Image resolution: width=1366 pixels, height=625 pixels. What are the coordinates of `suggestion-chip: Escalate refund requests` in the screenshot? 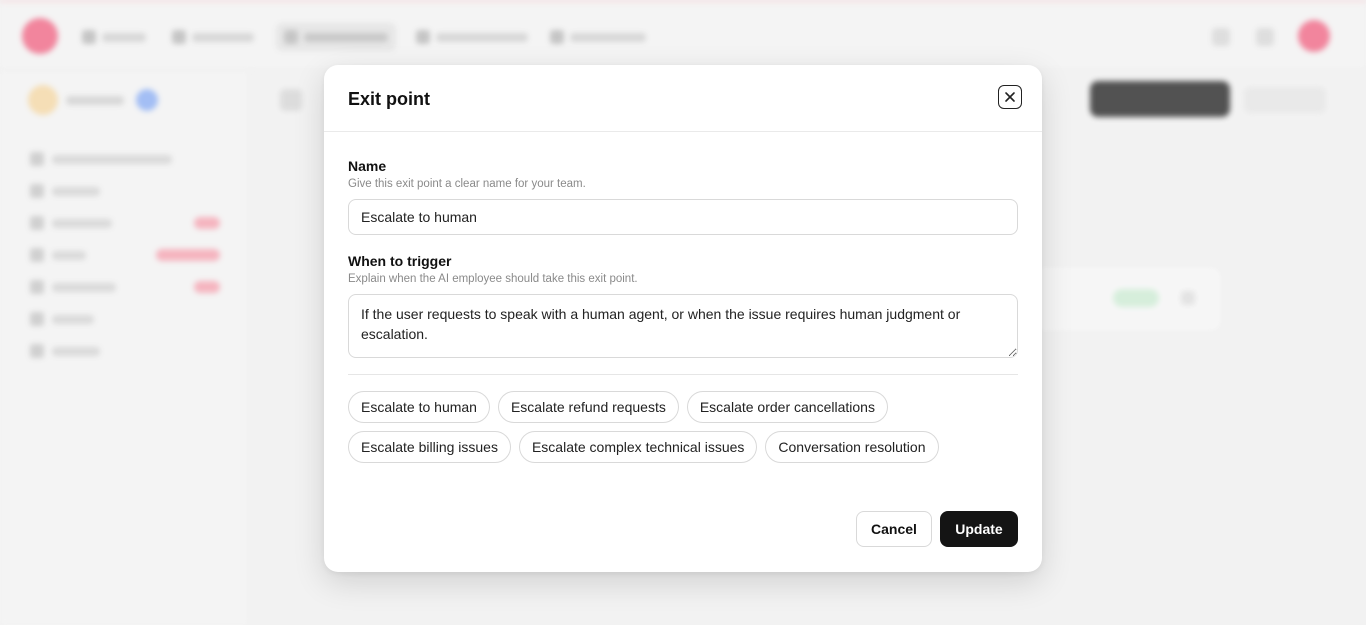 It's located at (588, 407).